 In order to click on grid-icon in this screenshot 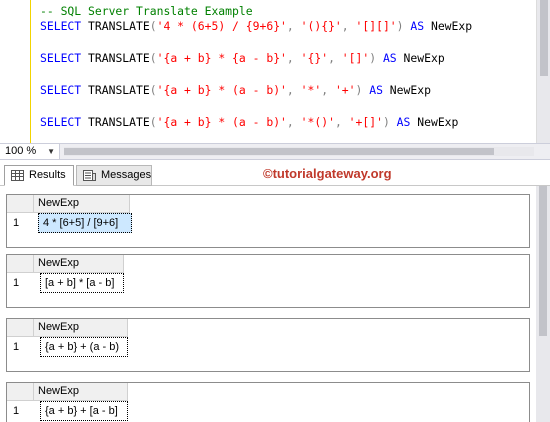, I will do `click(17, 175)`.